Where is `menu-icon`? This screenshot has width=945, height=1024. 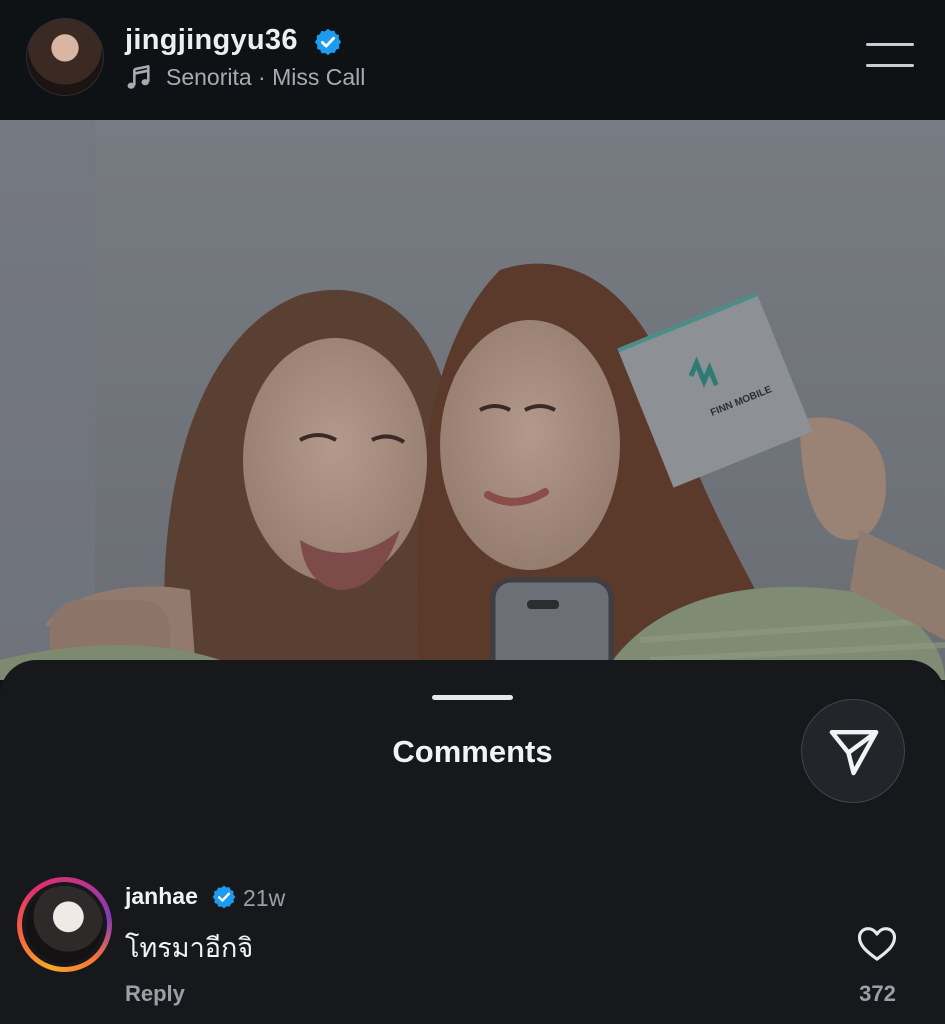
menu-icon is located at coordinates (890, 44).